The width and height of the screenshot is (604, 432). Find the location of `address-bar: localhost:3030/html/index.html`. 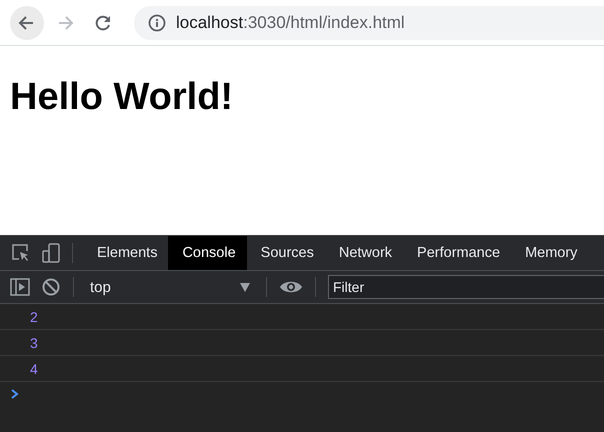

address-bar: localhost:3030/html/index.html is located at coordinates (369, 23).